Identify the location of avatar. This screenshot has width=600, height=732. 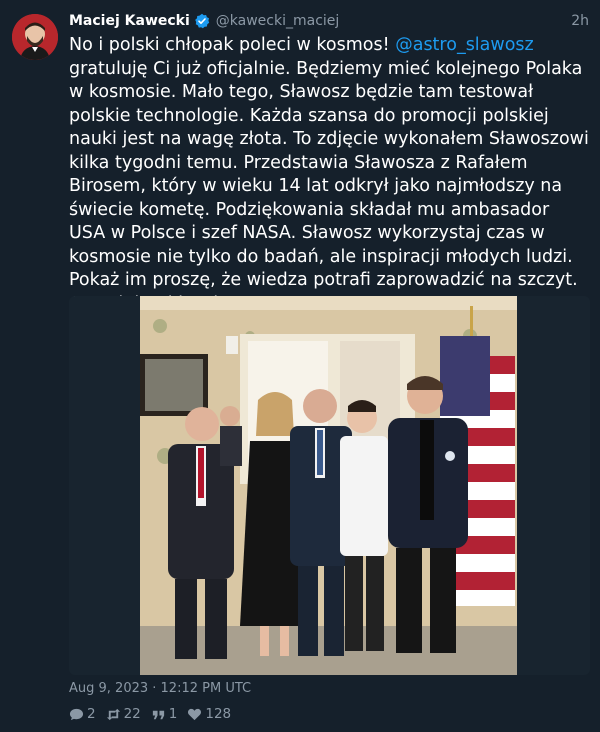
(35, 37).